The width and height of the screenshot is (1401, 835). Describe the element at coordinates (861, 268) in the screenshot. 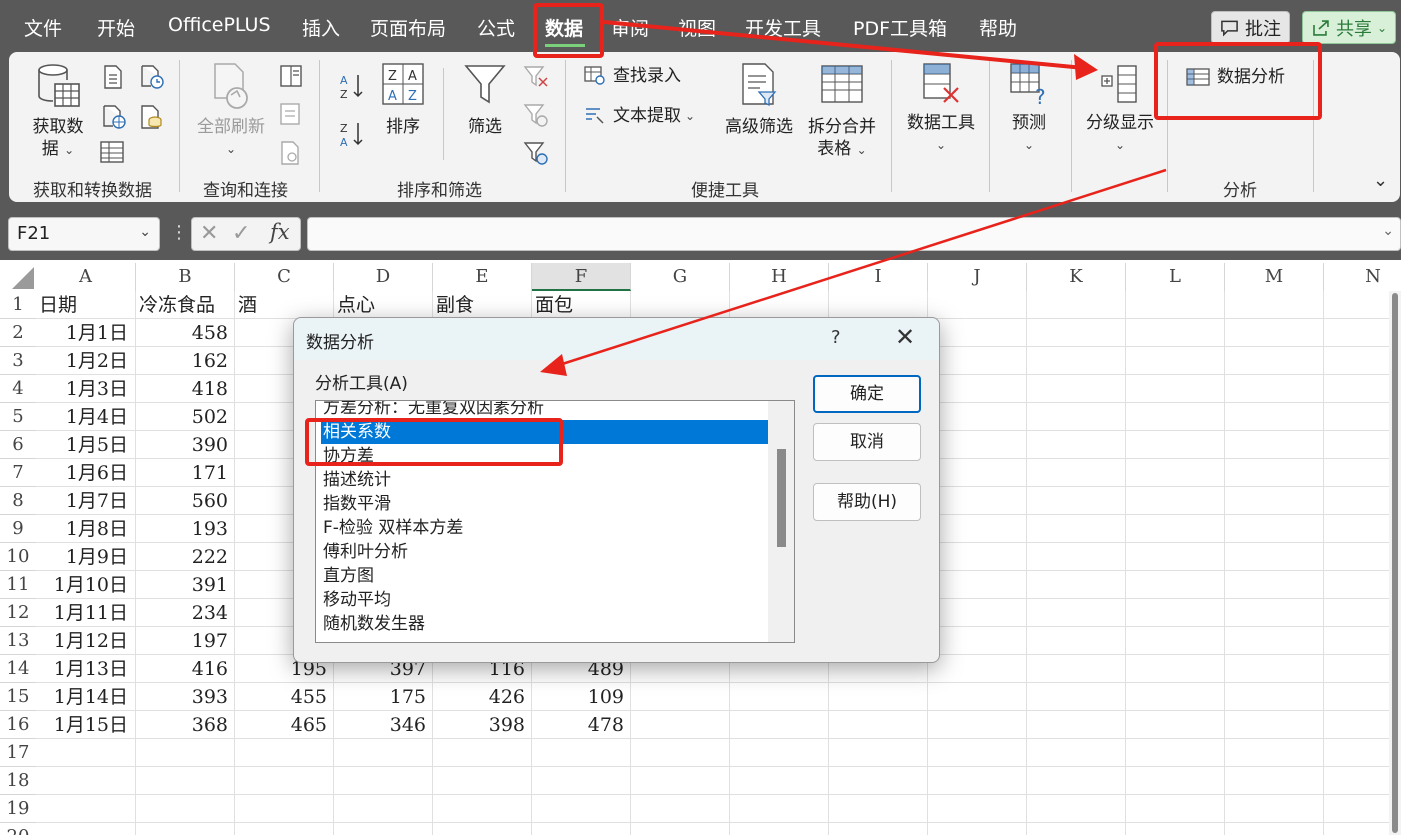

I see `annotation-arrow-to-dialog` at that location.